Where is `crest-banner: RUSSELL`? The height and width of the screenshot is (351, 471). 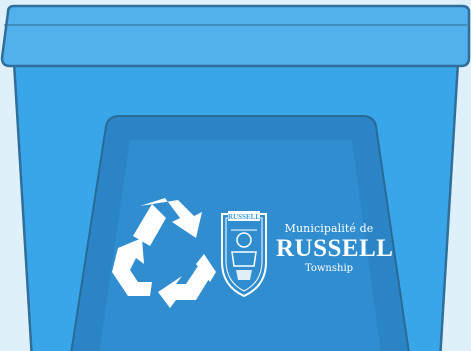
crest-banner: RUSSELL is located at coordinates (244, 217).